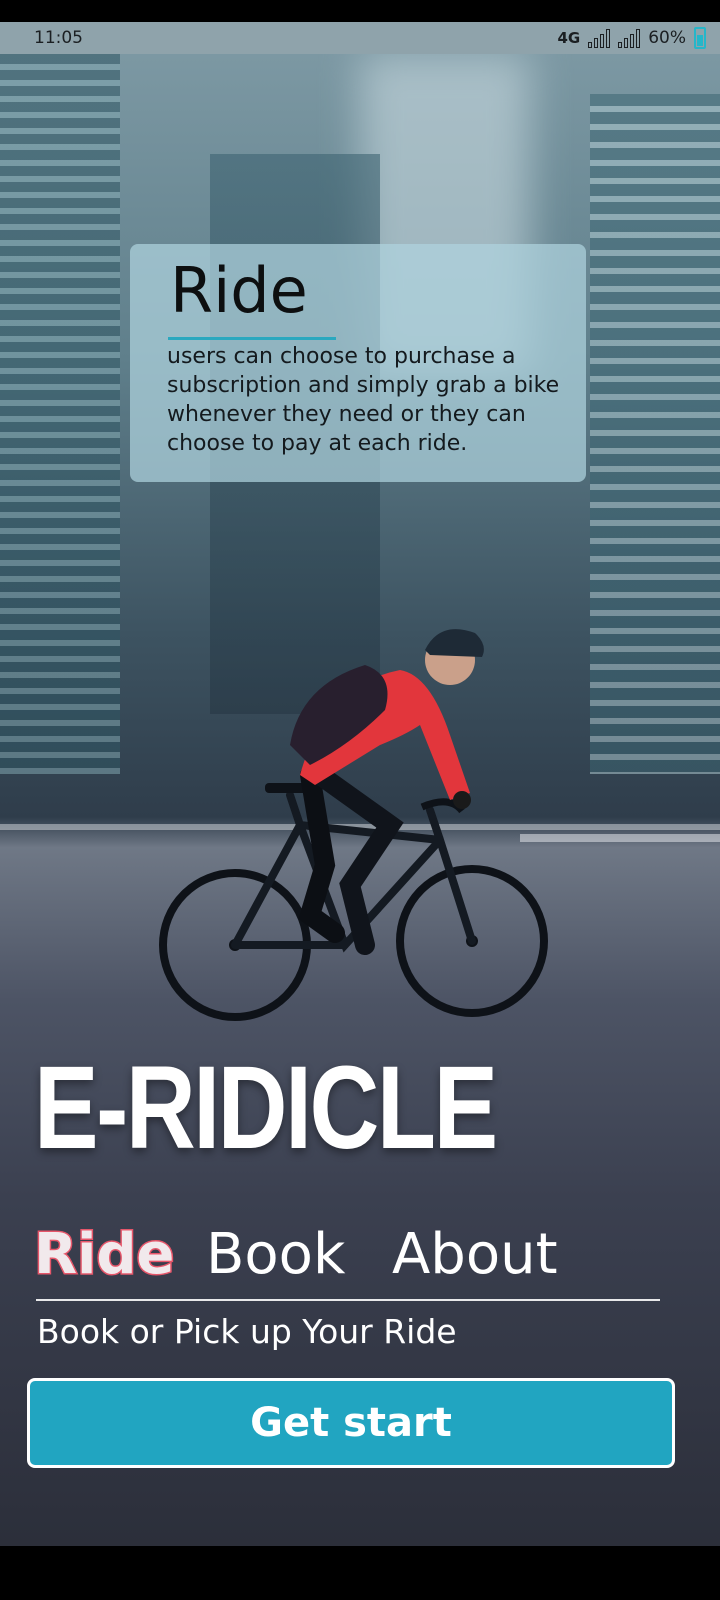  I want to click on get-start-button: Get start, so click(351, 1423).